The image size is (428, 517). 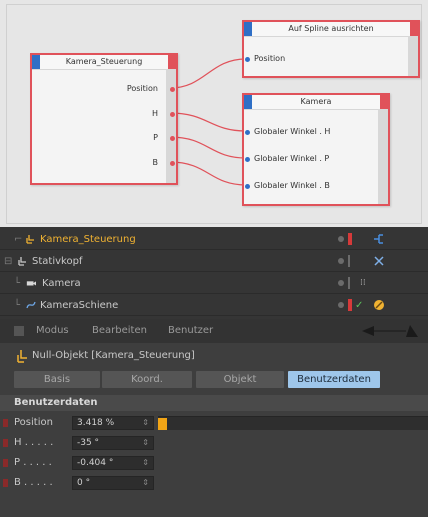 What do you see at coordinates (214, 463) in the screenshot?
I see `param-row-p: P . . . . . -0.404 ° ⇕` at bounding box center [214, 463].